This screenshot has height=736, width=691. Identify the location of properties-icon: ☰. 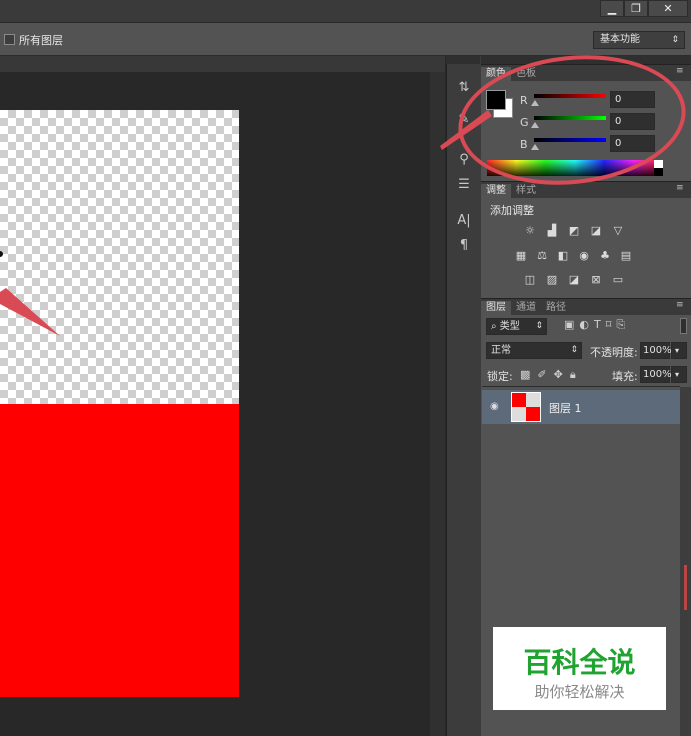
(464, 184).